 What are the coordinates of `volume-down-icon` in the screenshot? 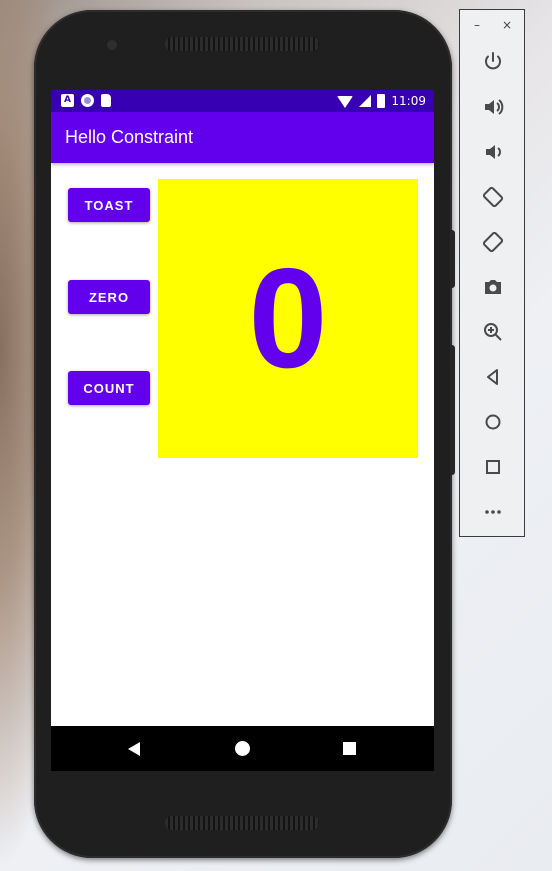 It's located at (493, 152).